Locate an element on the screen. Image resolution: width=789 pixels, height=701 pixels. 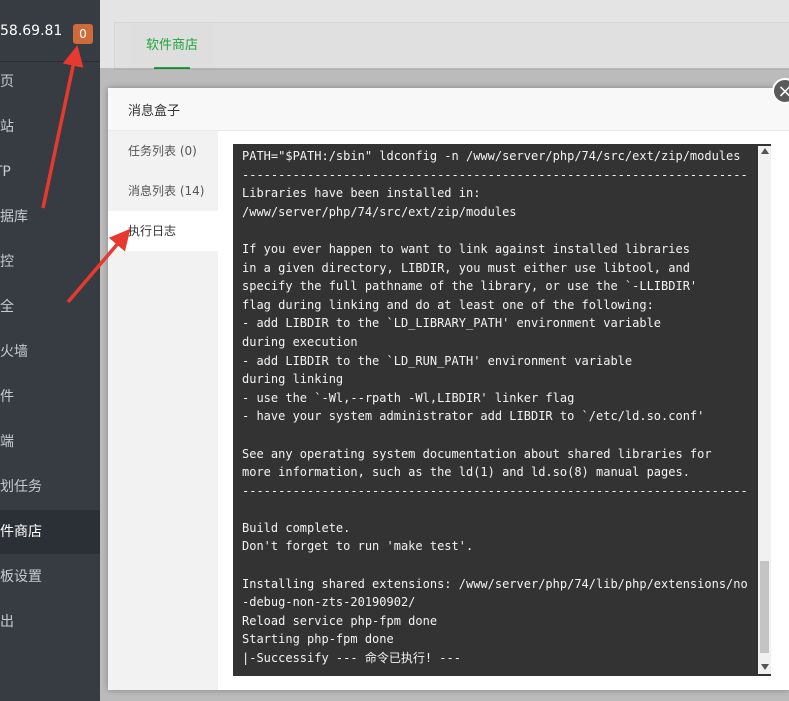
sidebar-item-label: 计划任务 is located at coordinates (21, 487).